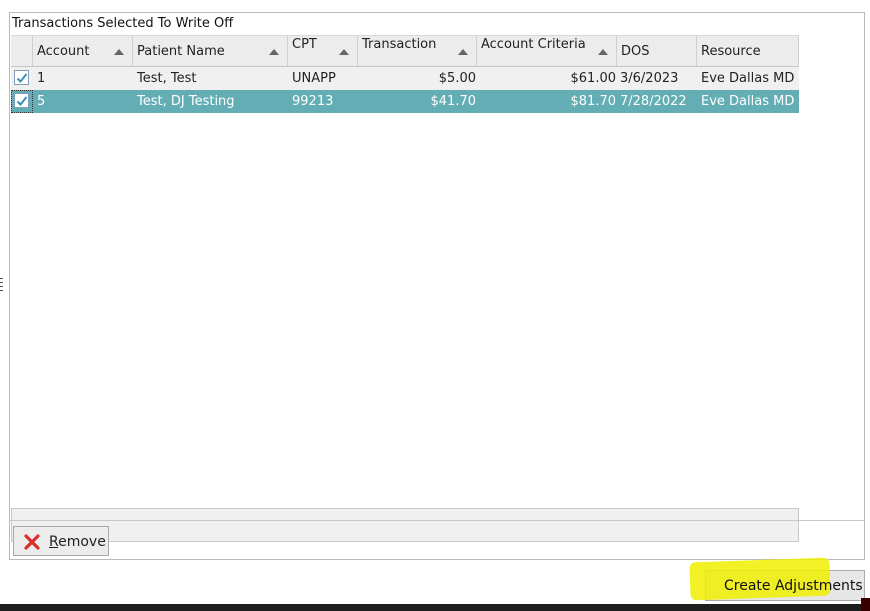  What do you see at coordinates (453, 101) in the screenshot?
I see `cell-transaction: $41.70` at bounding box center [453, 101].